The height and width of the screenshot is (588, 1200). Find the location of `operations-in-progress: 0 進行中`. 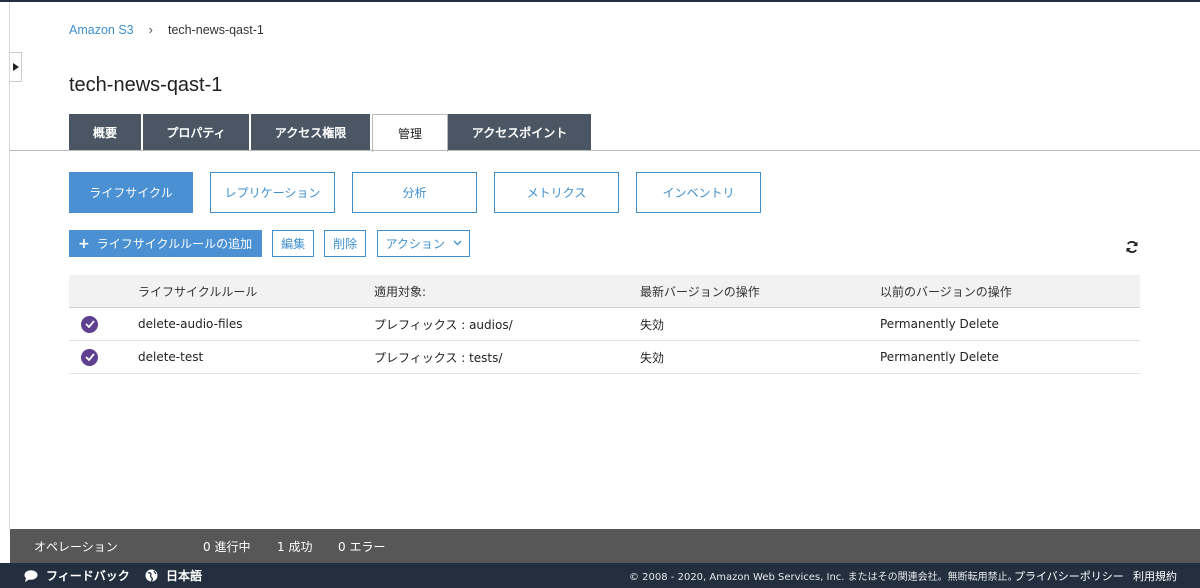

operations-in-progress: 0 進行中 is located at coordinates (226, 546).